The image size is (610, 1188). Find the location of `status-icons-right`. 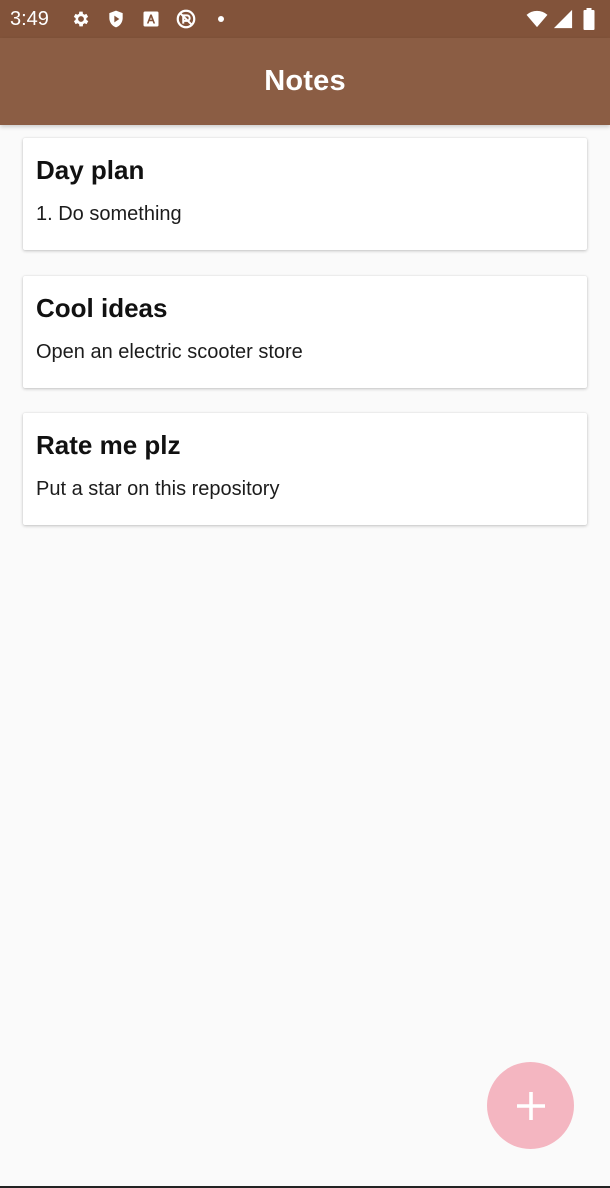

status-icons-right is located at coordinates (563, 19).